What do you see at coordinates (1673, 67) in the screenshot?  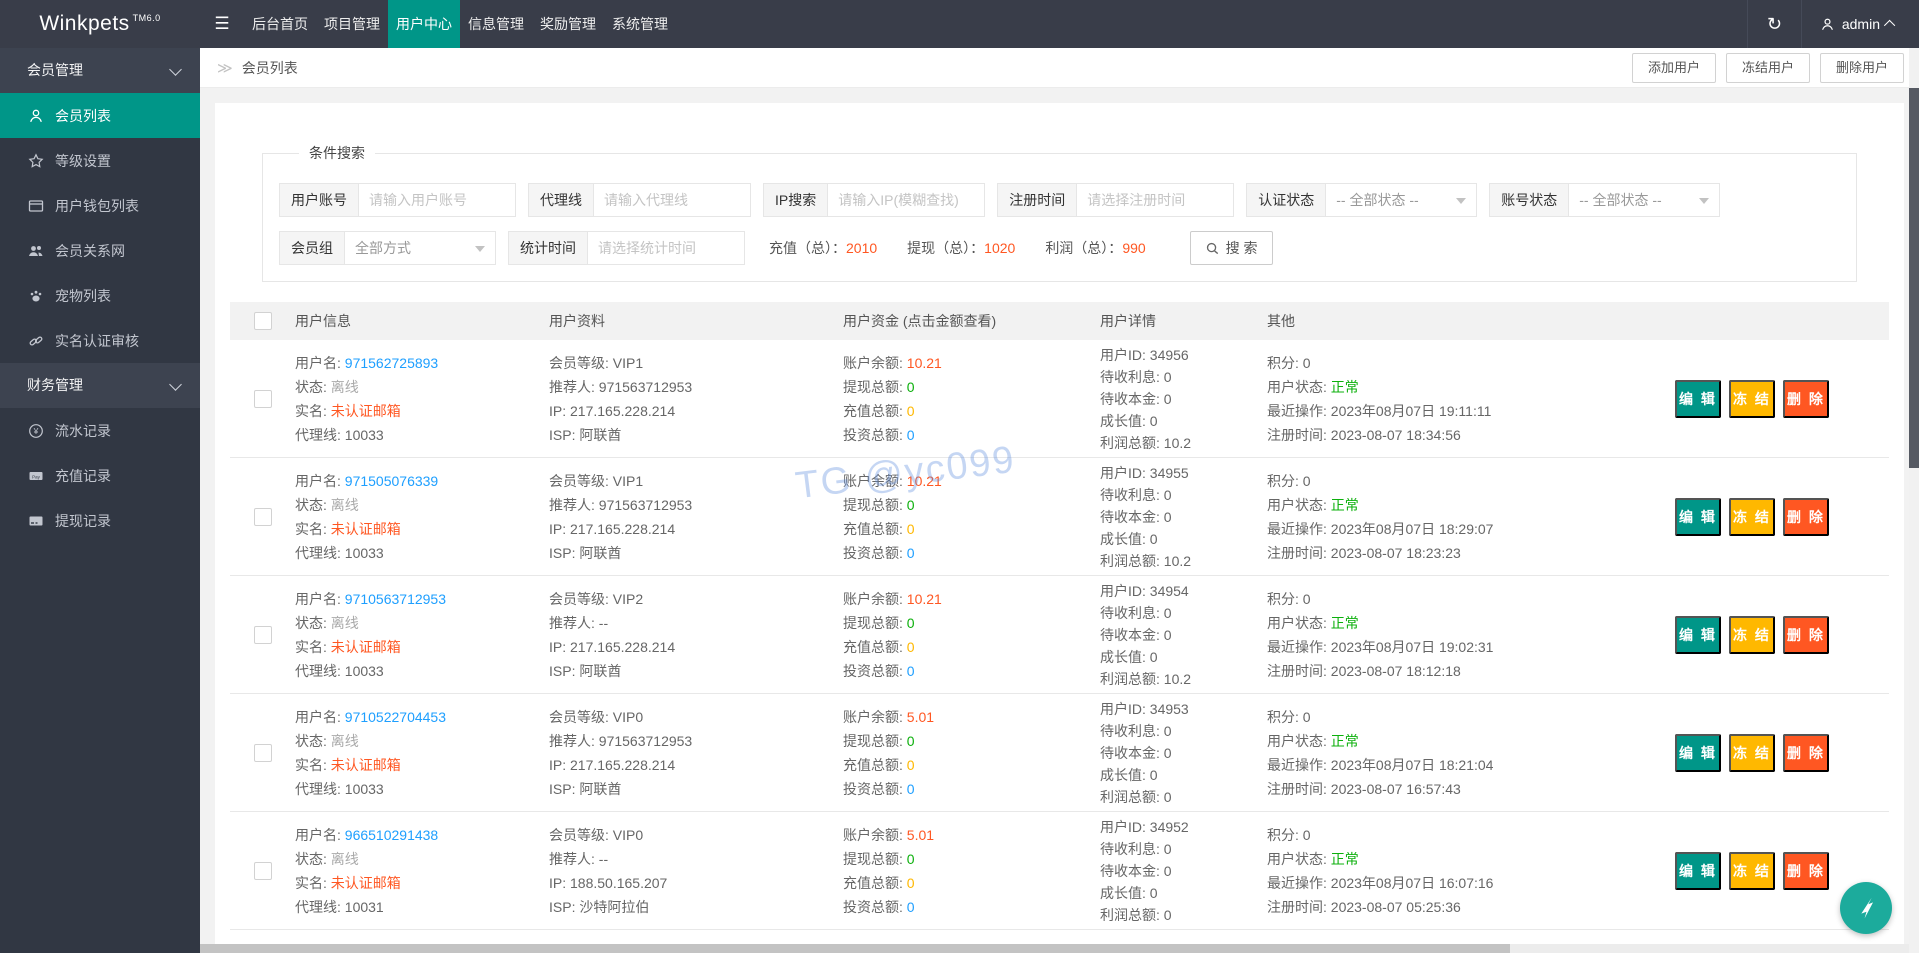 I see `page-action-1-button: 添加用户` at bounding box center [1673, 67].